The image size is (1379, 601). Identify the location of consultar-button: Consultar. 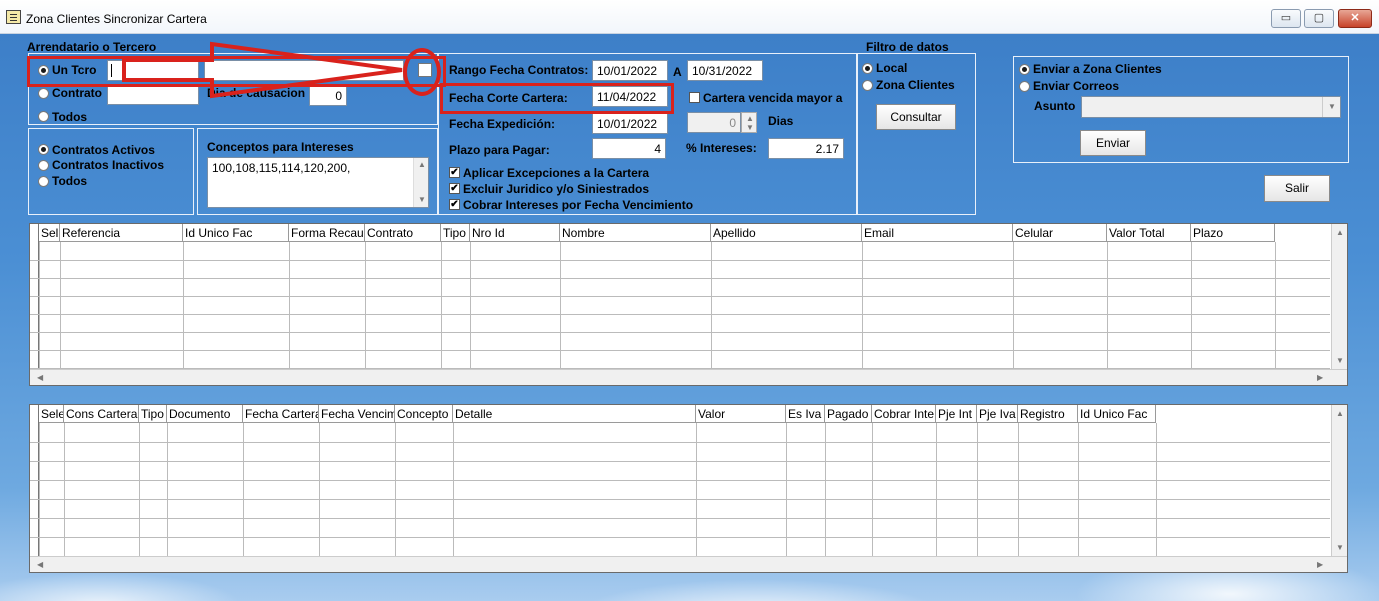
(916, 117).